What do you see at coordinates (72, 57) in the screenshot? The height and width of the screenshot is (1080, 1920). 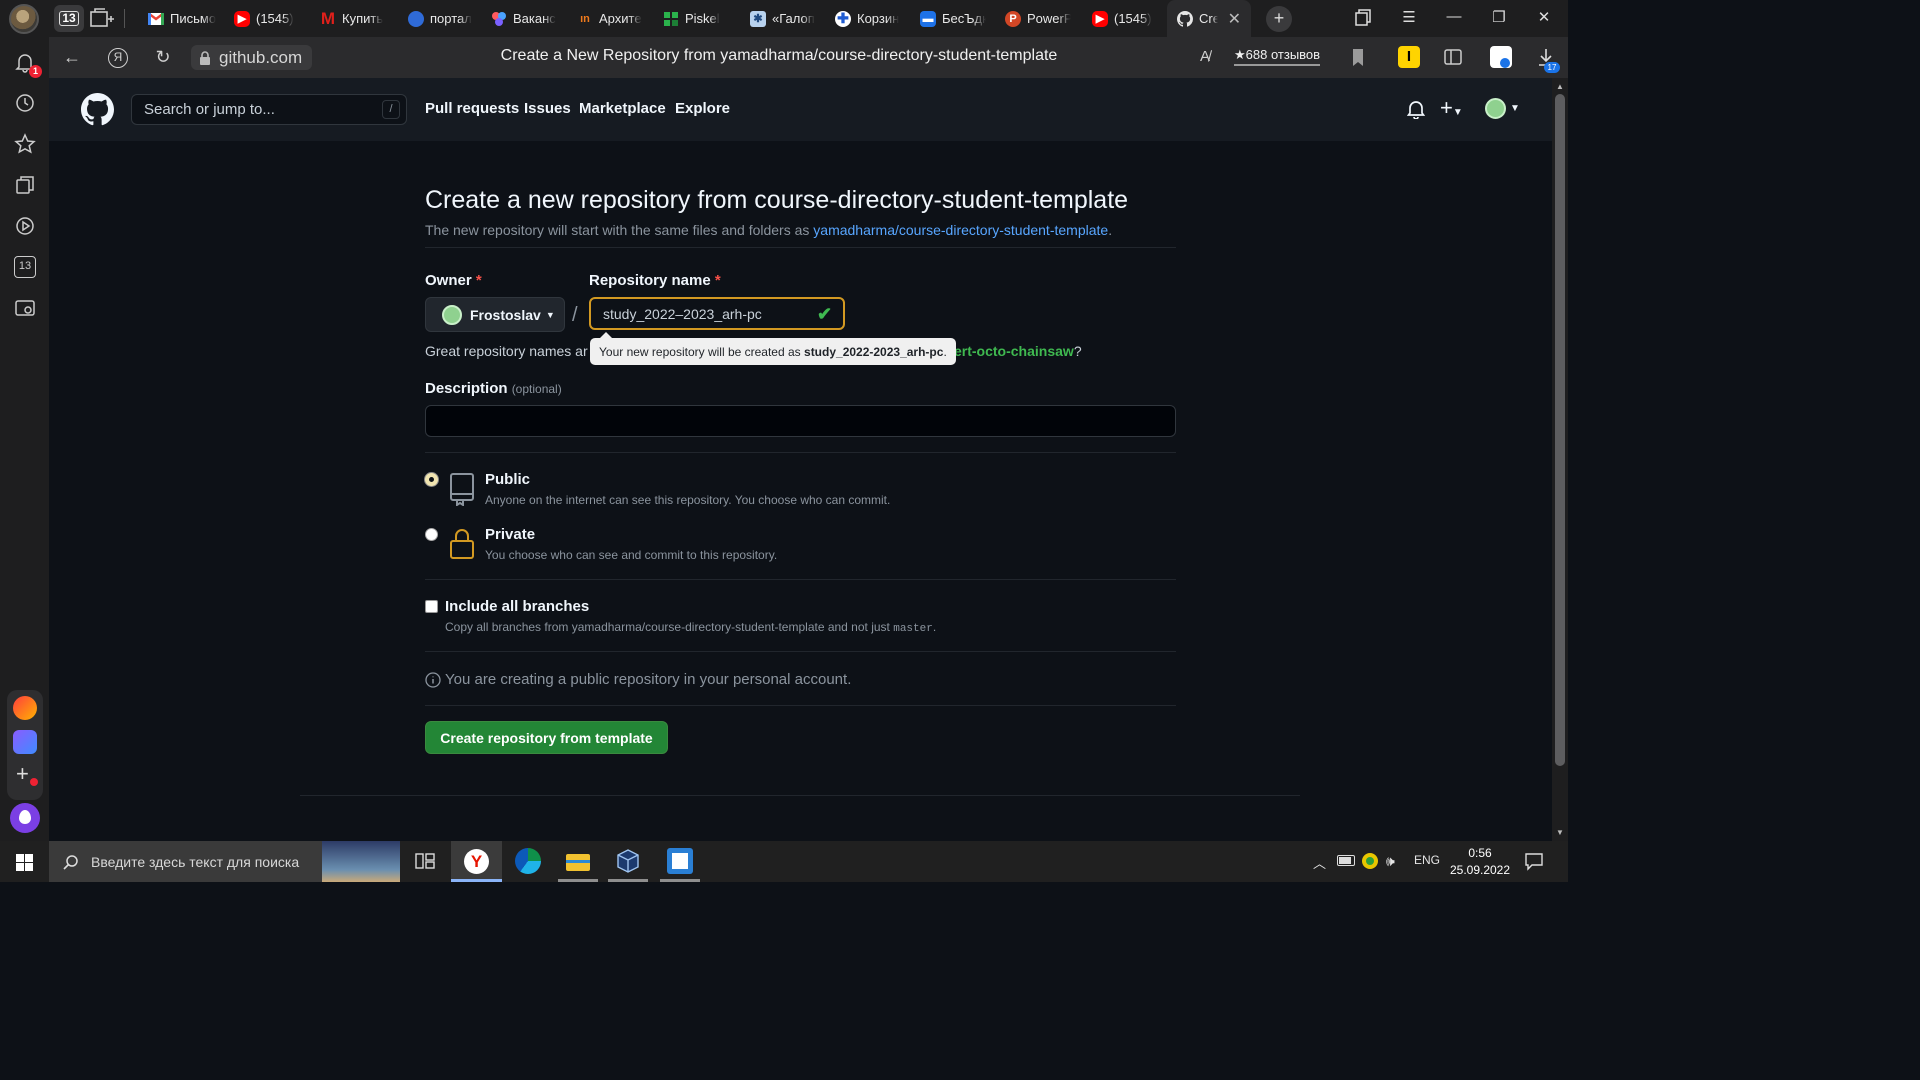 I see `back-icon: ←` at bounding box center [72, 57].